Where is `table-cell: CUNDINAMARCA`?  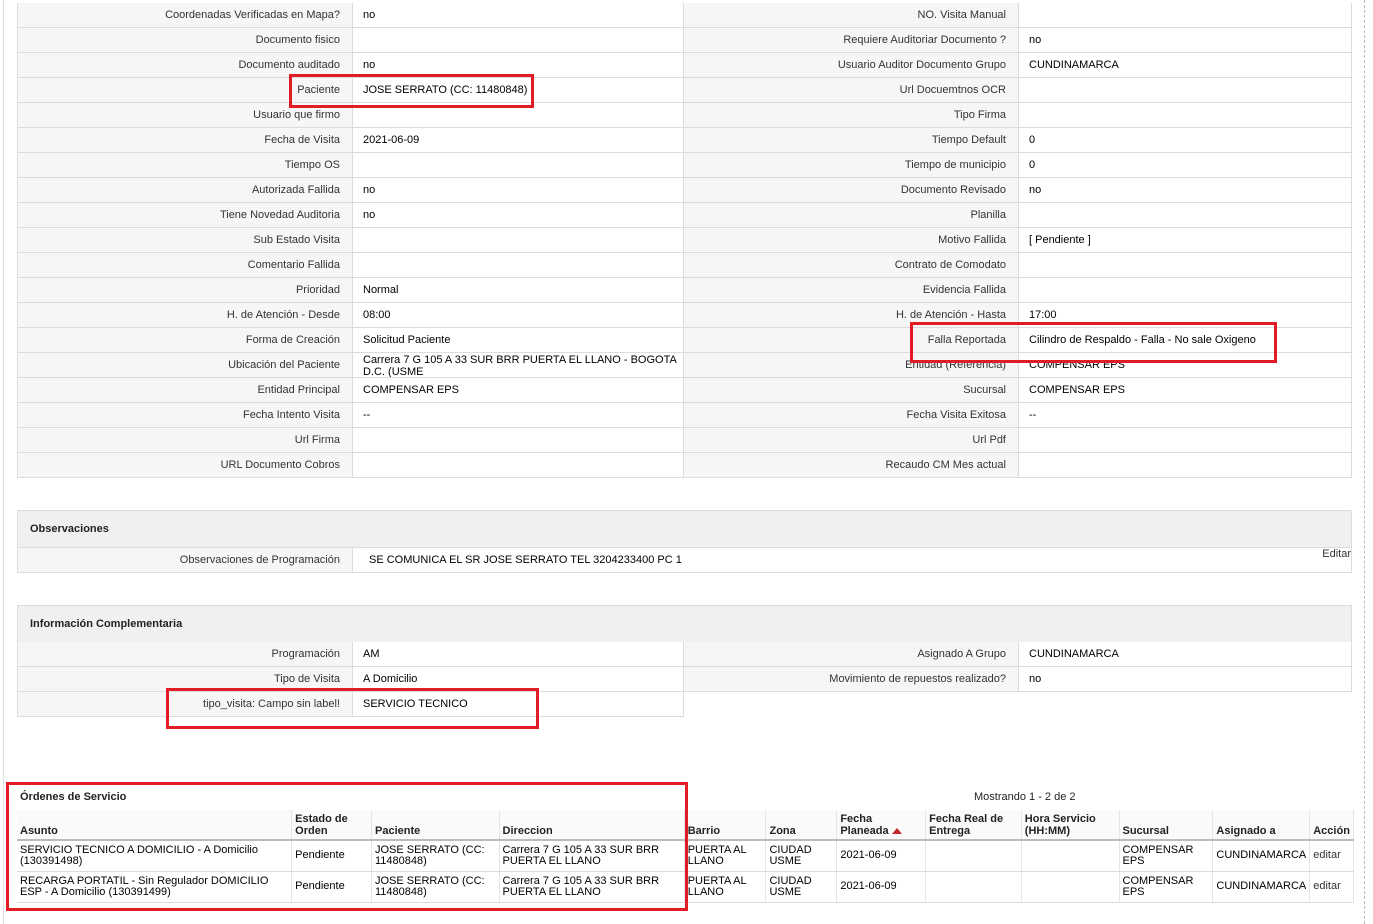 table-cell: CUNDINAMARCA is located at coordinates (1261, 856).